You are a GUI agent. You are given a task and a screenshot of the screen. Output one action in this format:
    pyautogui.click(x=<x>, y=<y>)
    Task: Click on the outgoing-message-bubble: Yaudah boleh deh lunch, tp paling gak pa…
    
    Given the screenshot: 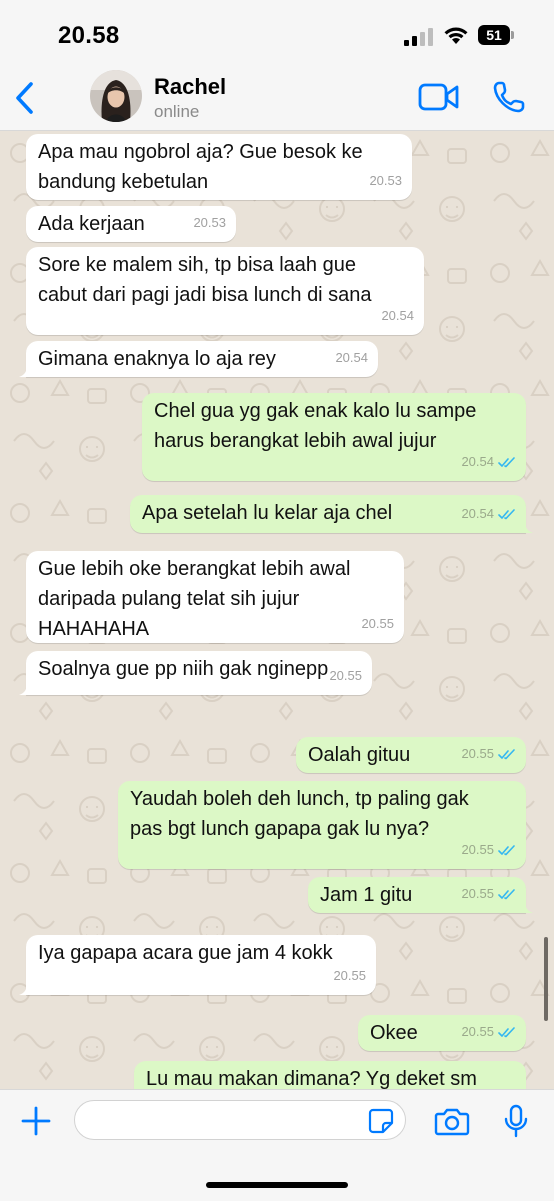 What is the action you would take?
    pyautogui.click(x=322, y=825)
    